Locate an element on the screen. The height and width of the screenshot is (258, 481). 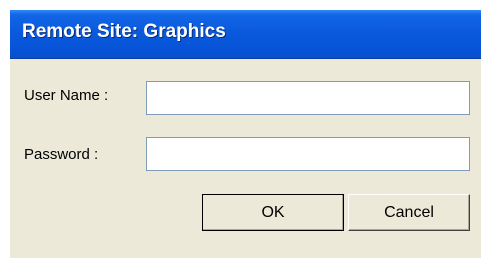
password-label: Password : is located at coordinates (61, 154).